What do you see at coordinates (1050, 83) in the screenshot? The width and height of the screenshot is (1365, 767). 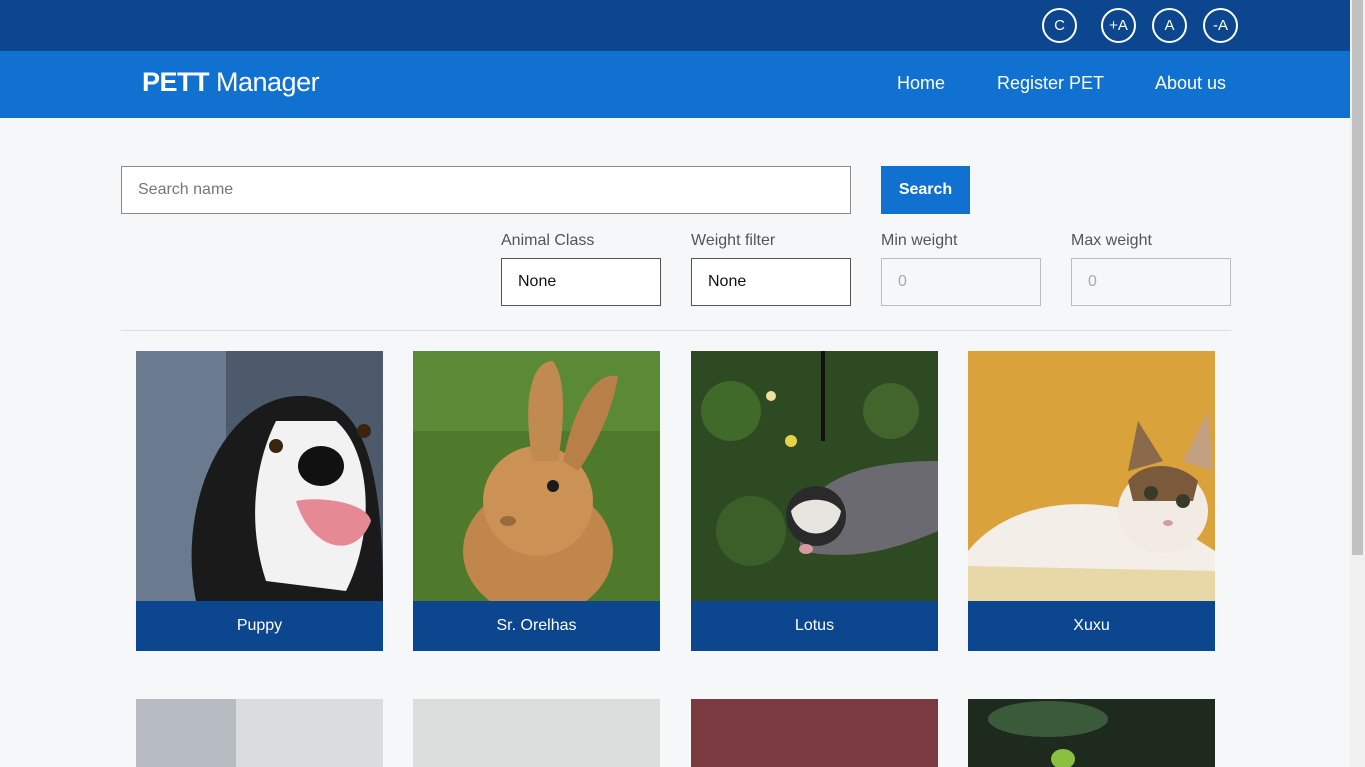 I see `nav-register-link: Register PET` at bounding box center [1050, 83].